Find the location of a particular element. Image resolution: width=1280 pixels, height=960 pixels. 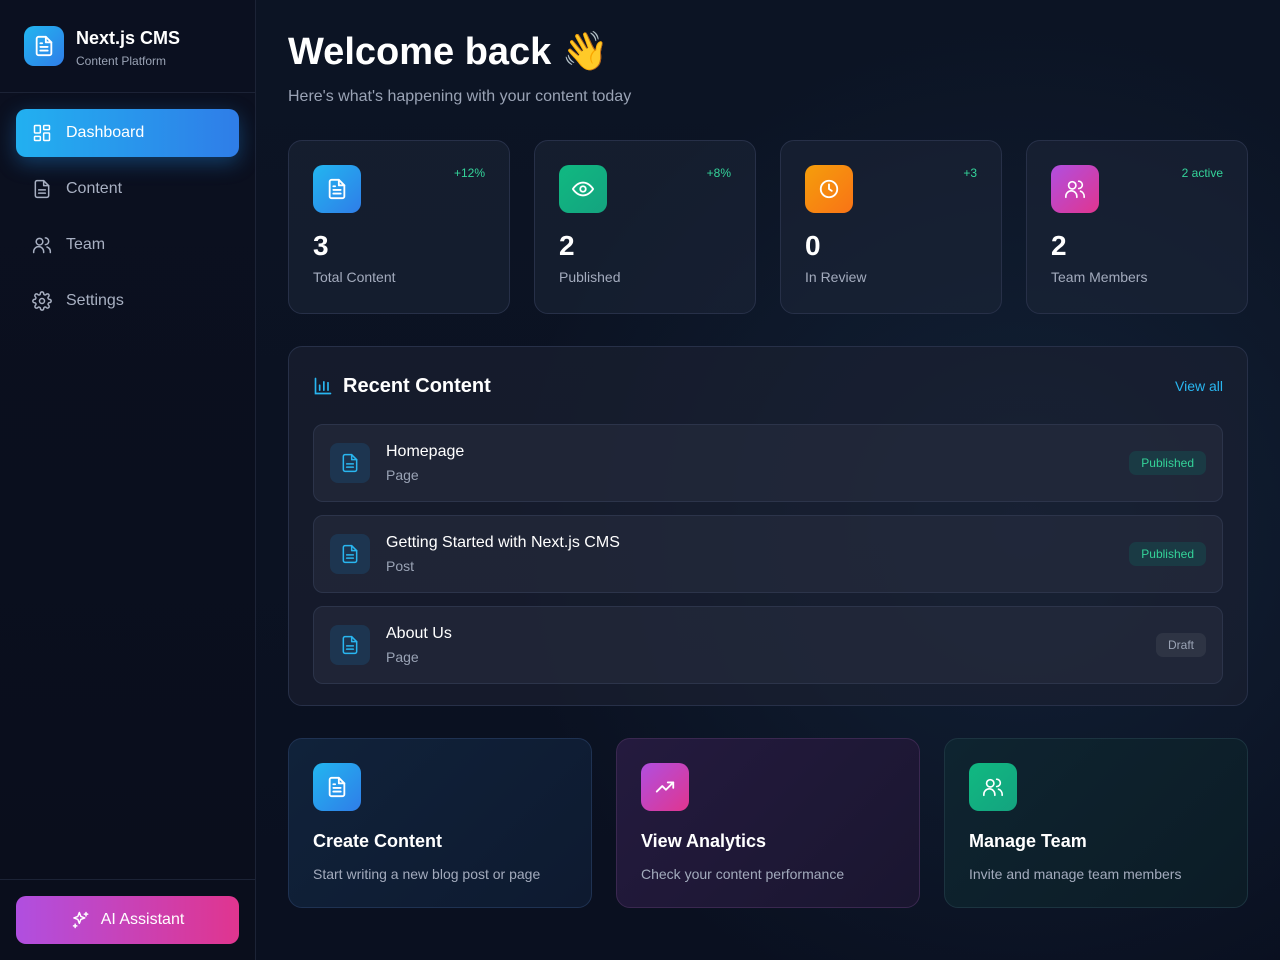

content-title: About Us is located at coordinates (419, 633).